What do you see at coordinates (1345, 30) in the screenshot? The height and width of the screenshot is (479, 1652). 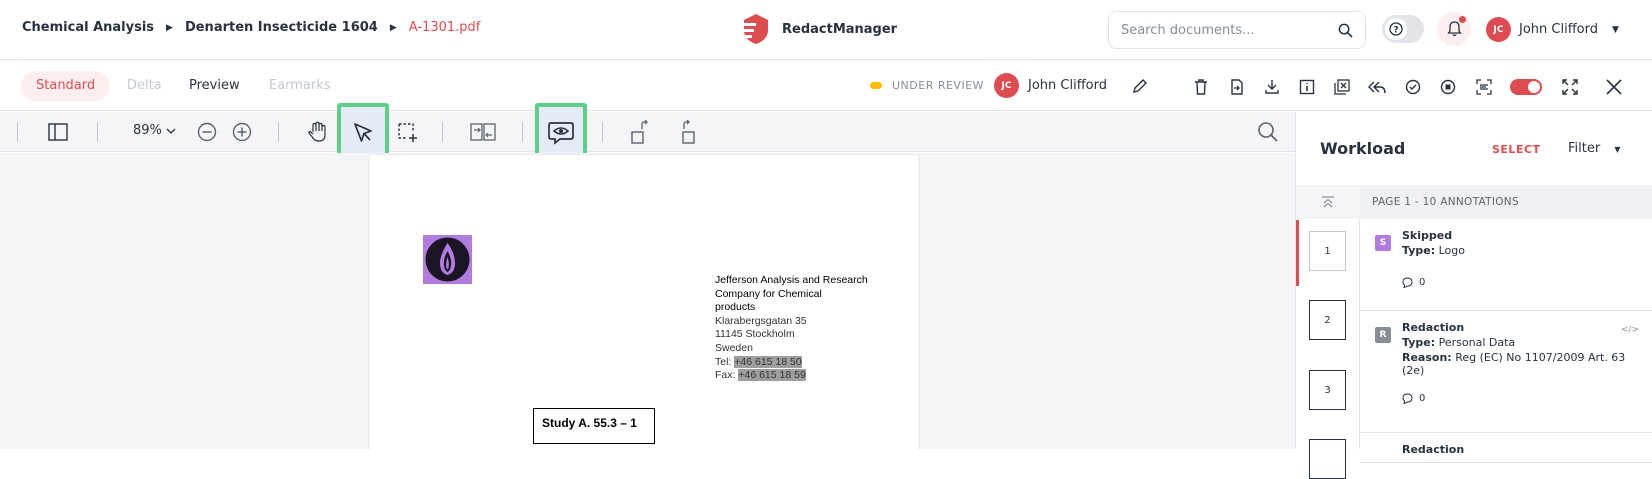 I see `search-icon` at bounding box center [1345, 30].